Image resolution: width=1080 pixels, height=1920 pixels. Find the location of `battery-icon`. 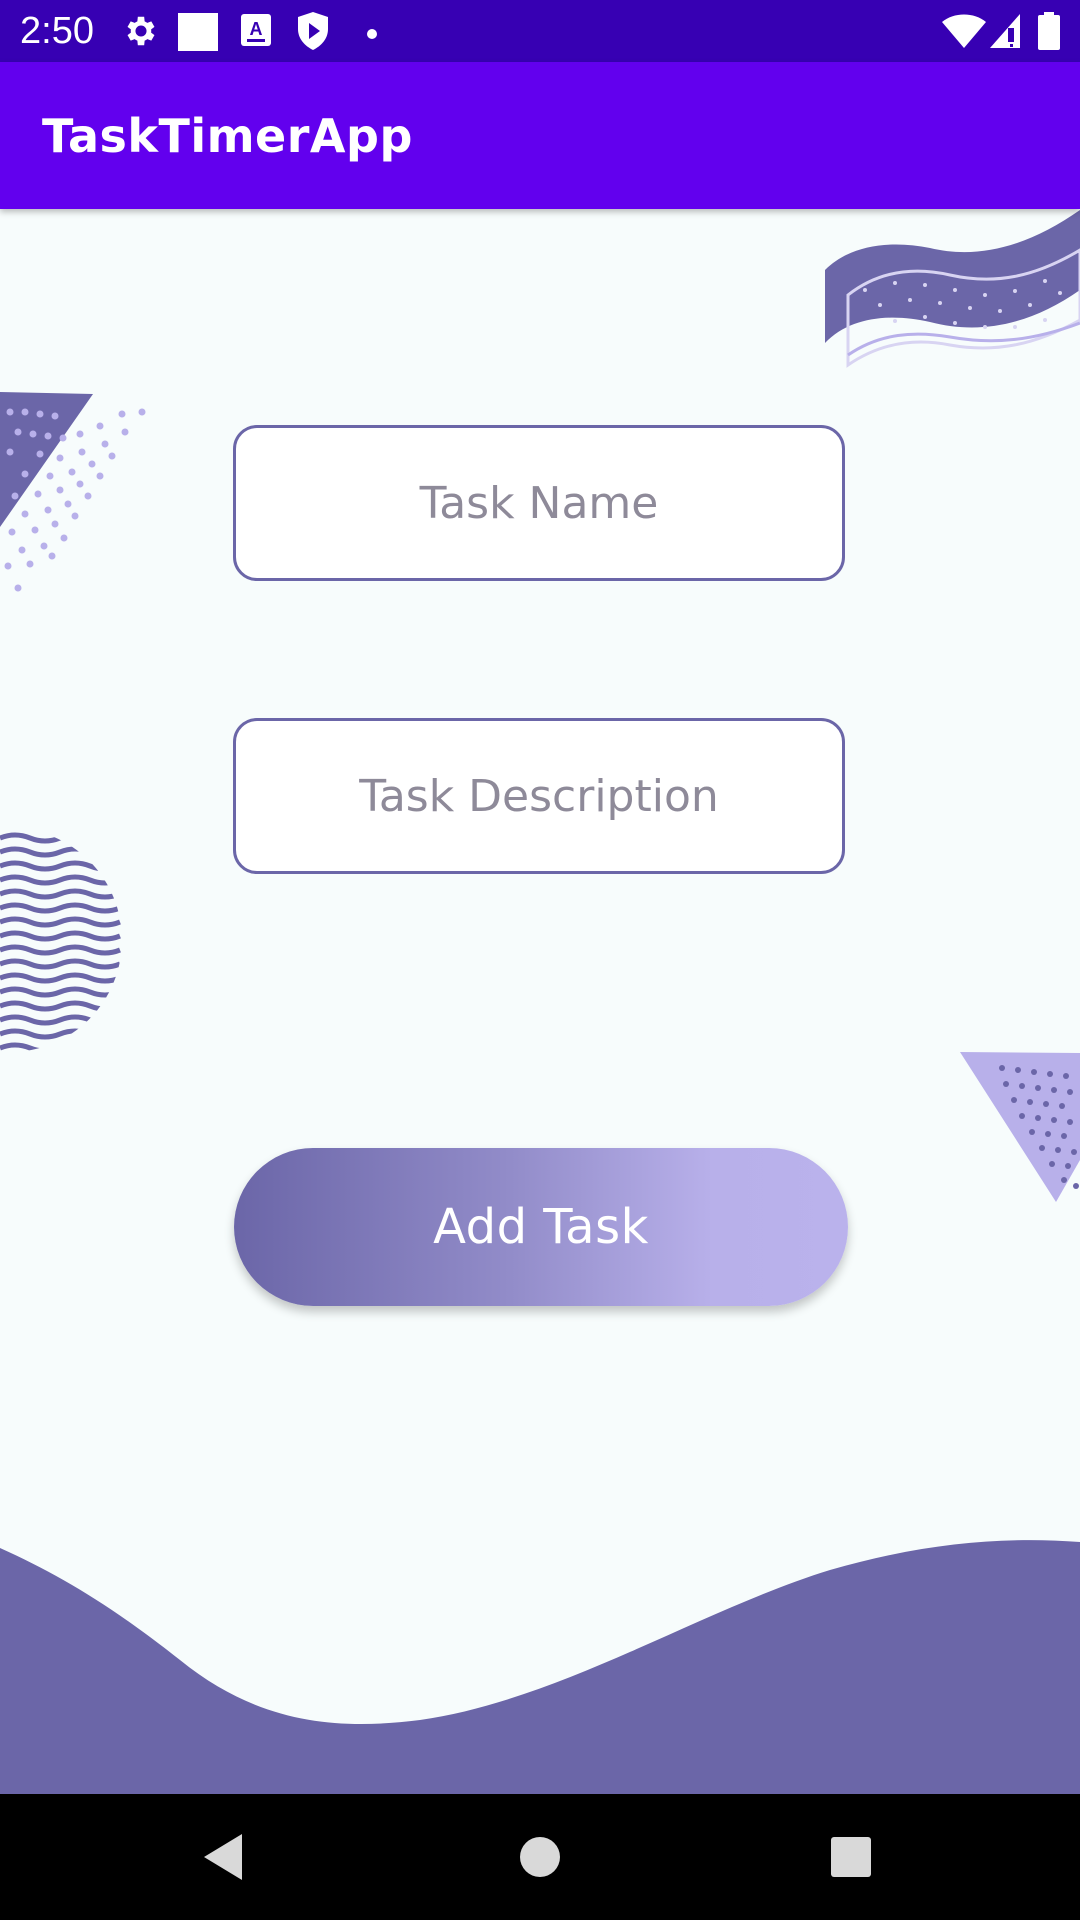

battery-icon is located at coordinates (1049, 33).